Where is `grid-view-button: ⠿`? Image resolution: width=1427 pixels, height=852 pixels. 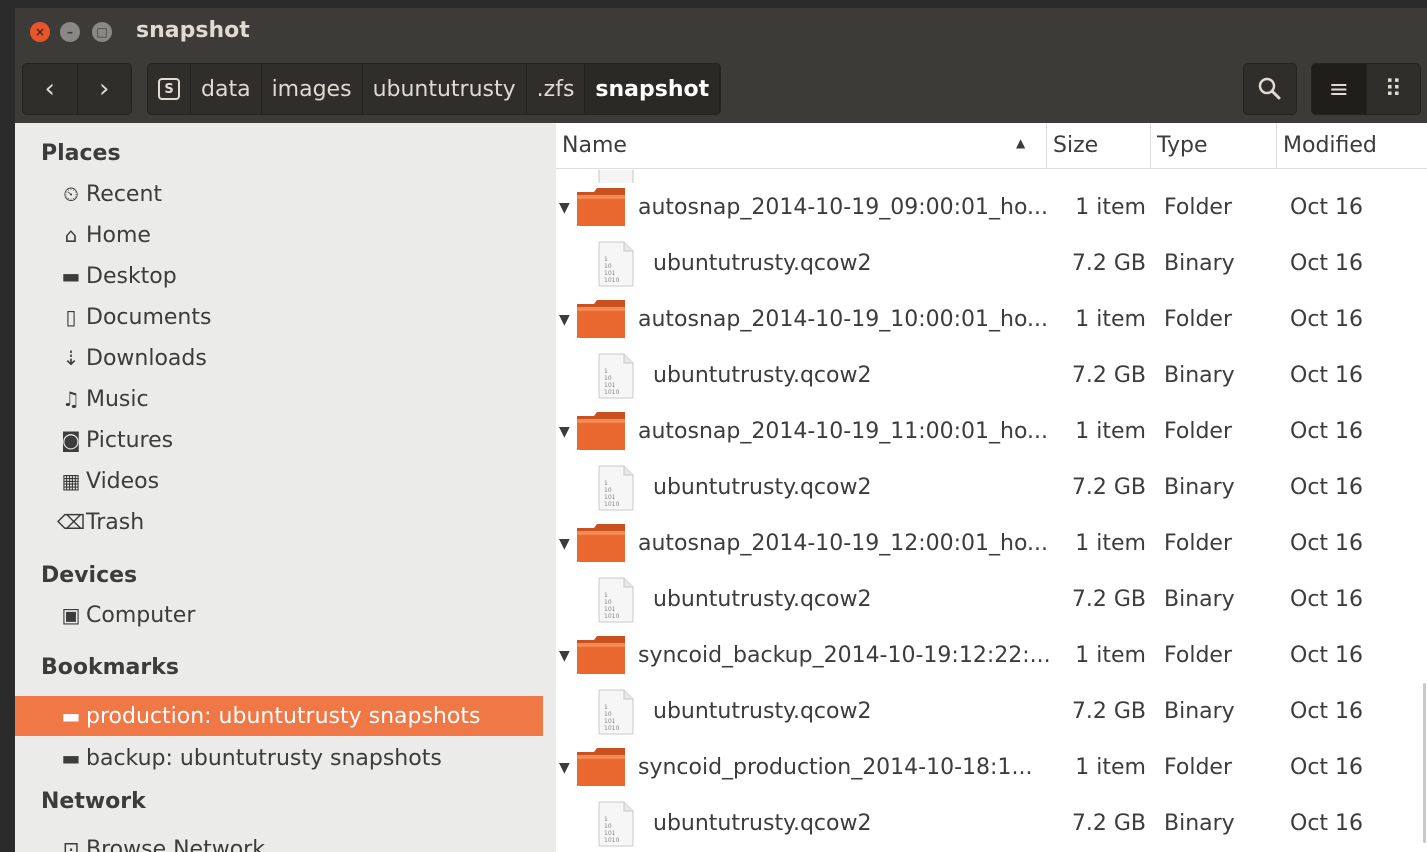
grid-view-button: ⠿ is located at coordinates (1393, 89).